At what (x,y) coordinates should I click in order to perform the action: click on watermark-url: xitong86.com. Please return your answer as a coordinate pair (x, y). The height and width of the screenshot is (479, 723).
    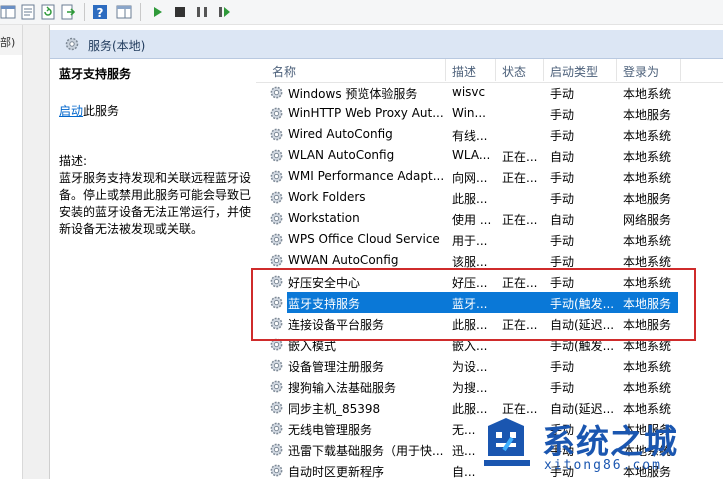
    Looking at the image, I should click on (603, 465).